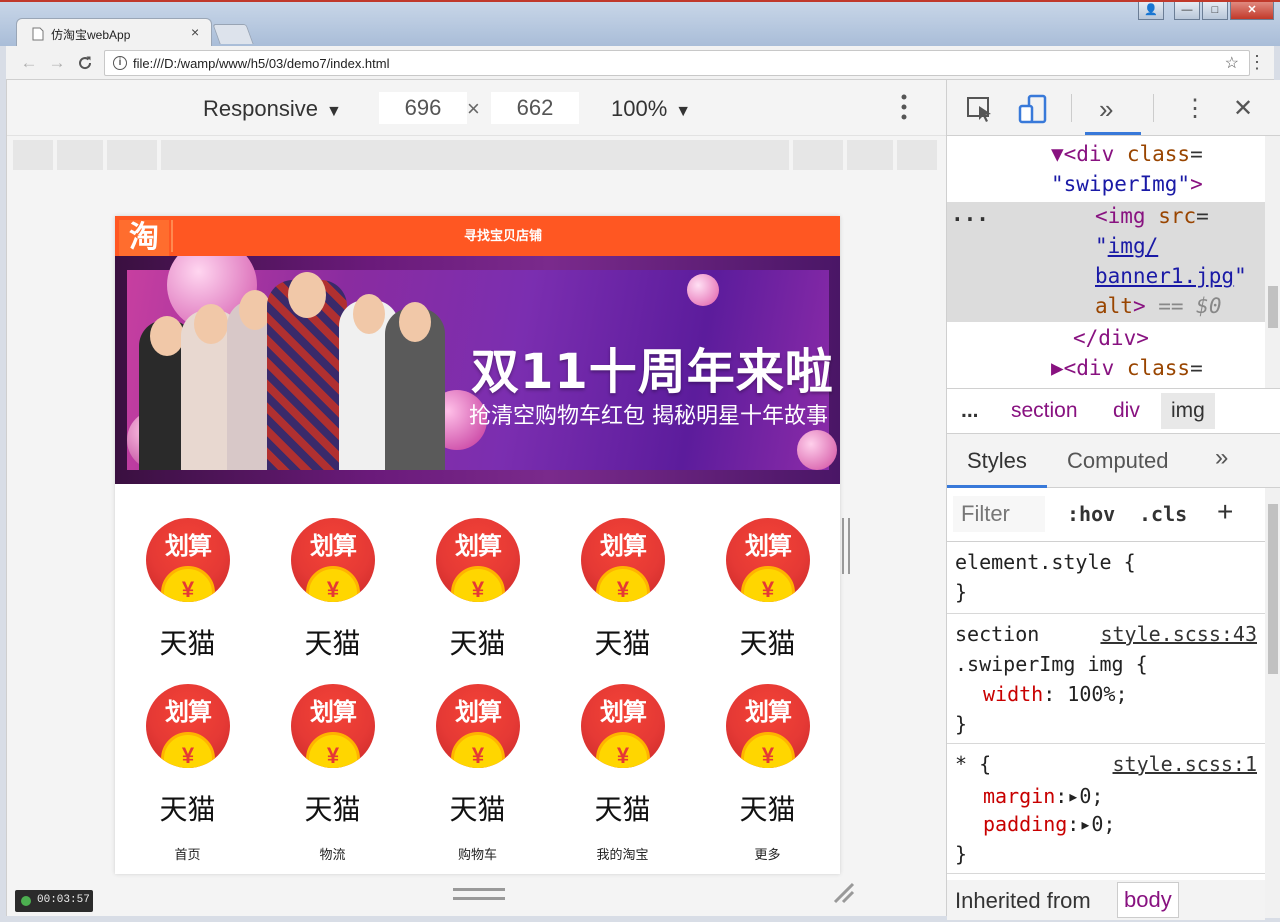  What do you see at coordinates (1225, 512) in the screenshot?
I see `add-rule-button: +` at bounding box center [1225, 512].